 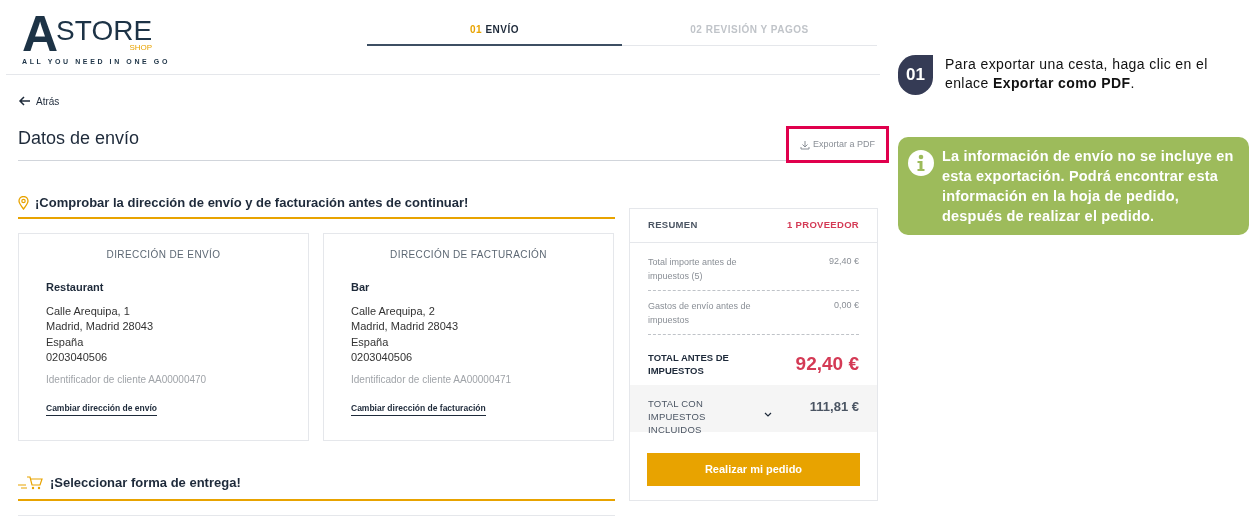 I want to click on summary-value: 0,00 €, so click(x=846, y=305).